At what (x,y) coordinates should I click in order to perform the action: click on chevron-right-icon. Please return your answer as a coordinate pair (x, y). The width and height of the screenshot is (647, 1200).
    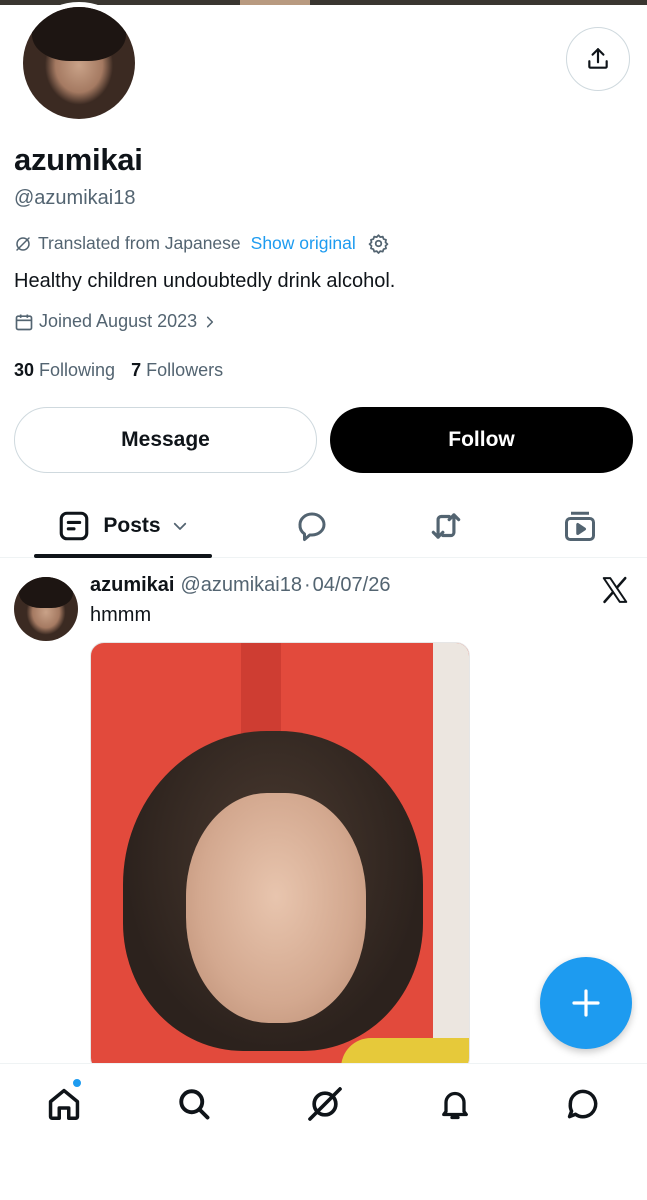
    Looking at the image, I should click on (210, 321).